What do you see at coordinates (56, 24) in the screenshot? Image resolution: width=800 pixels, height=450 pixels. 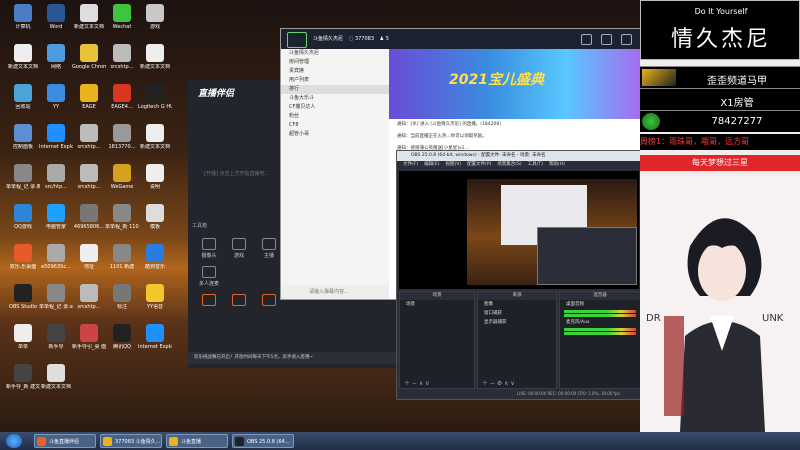 I see `desktop-icon: Word` at bounding box center [56, 24].